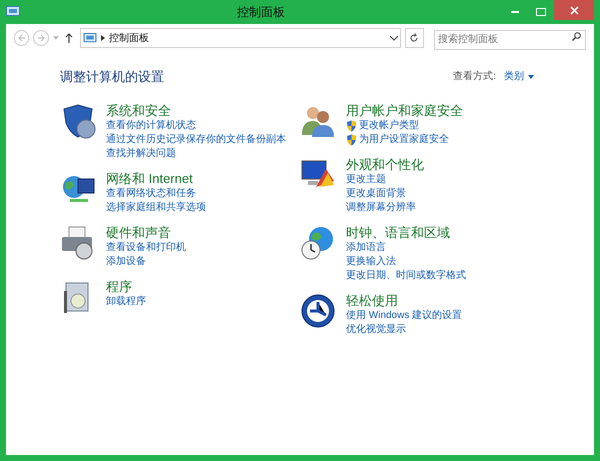 This screenshot has width=600, height=461. I want to click on forward-button, so click(41, 38).